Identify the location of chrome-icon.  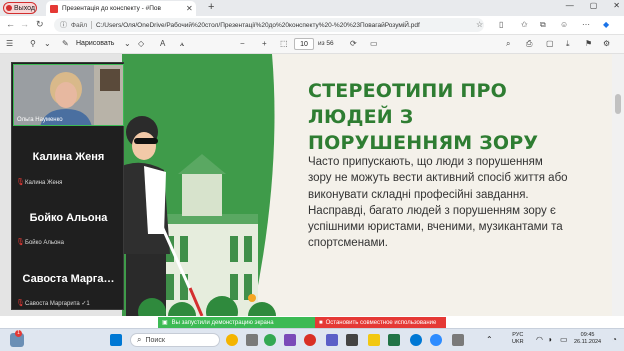
(270, 340).